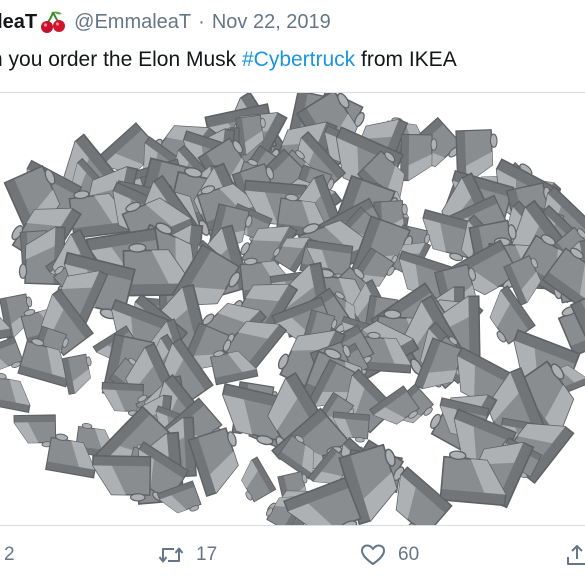 This screenshot has width=585, height=585. Describe the element at coordinates (18, 22) in the screenshot. I see `display-name: aleaT` at that location.